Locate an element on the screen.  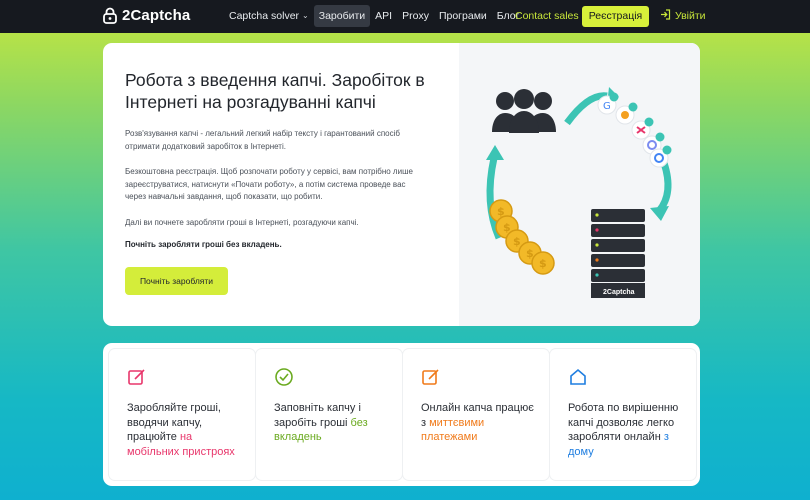
svg-text: G is located at coordinates (607, 106).